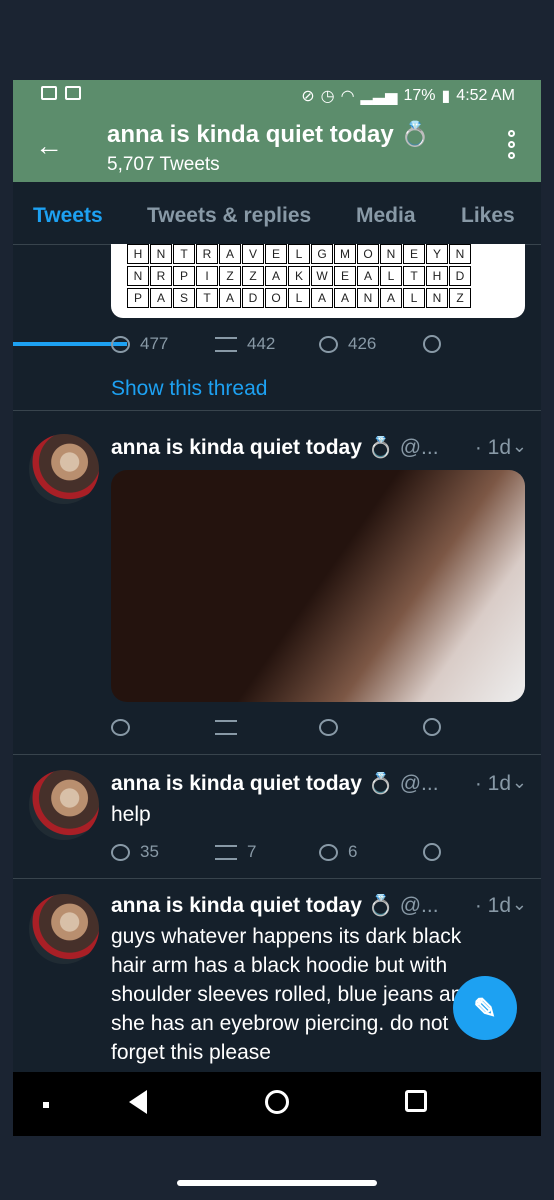 This screenshot has width=554, height=1200. Describe the element at coordinates (371, 727) in the screenshot. I see `like-button` at that location.